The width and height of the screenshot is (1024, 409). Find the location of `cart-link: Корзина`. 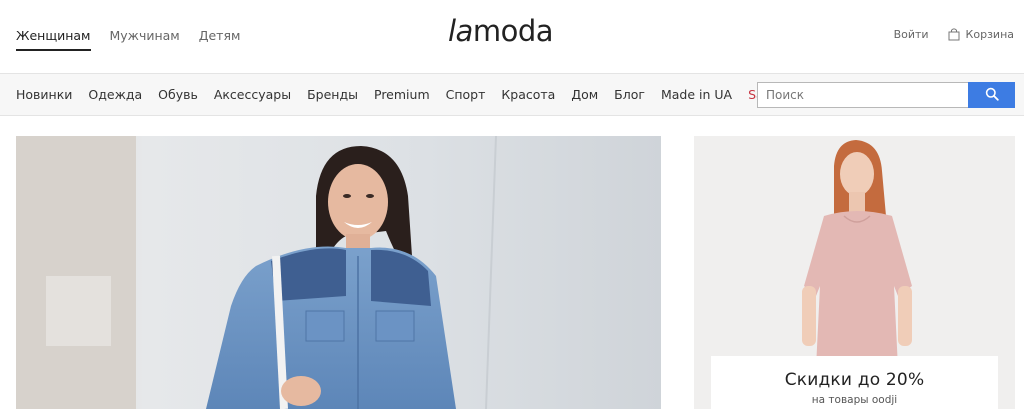

cart-link: Корзина is located at coordinates (980, 34).